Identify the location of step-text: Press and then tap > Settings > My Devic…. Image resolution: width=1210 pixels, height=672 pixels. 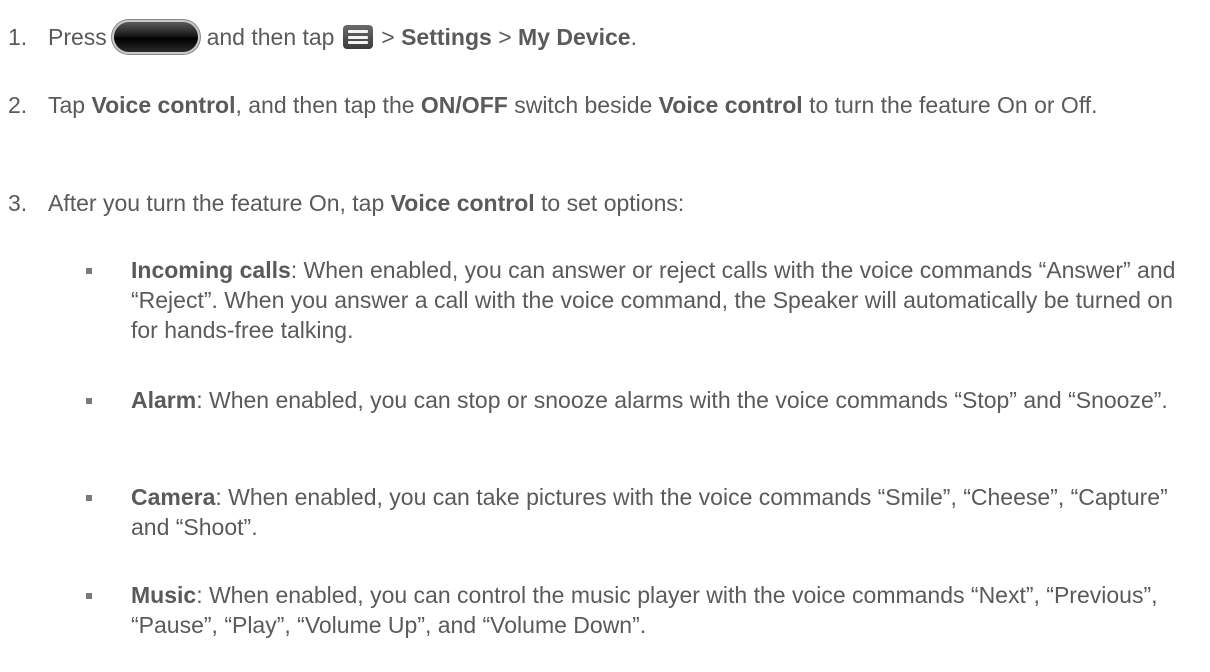
(342, 37).